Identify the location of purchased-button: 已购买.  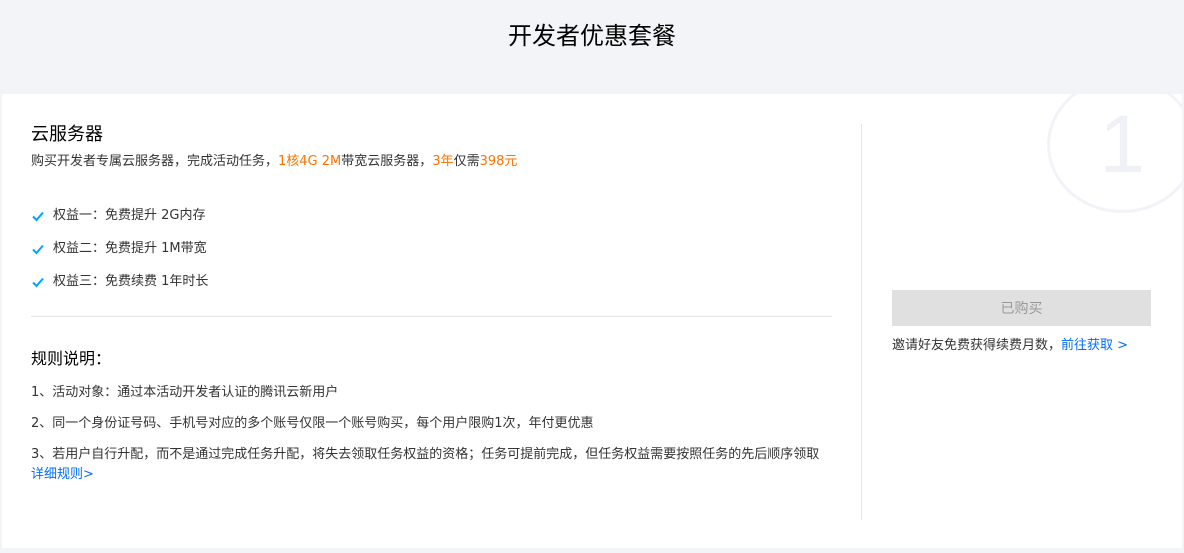
(1021, 308).